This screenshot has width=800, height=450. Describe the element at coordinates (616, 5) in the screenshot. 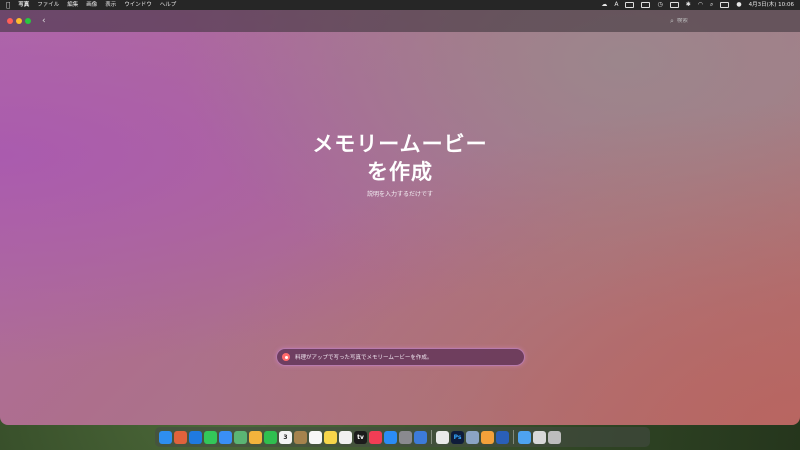

I see `font-icon: A` at that location.